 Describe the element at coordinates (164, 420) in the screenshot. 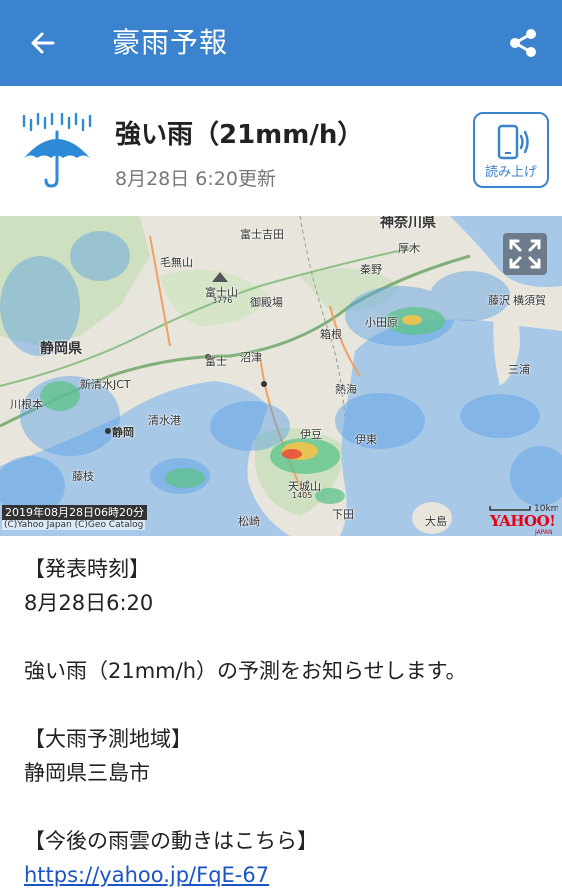

I see `map-label-shimizu-port: 清水港` at that location.